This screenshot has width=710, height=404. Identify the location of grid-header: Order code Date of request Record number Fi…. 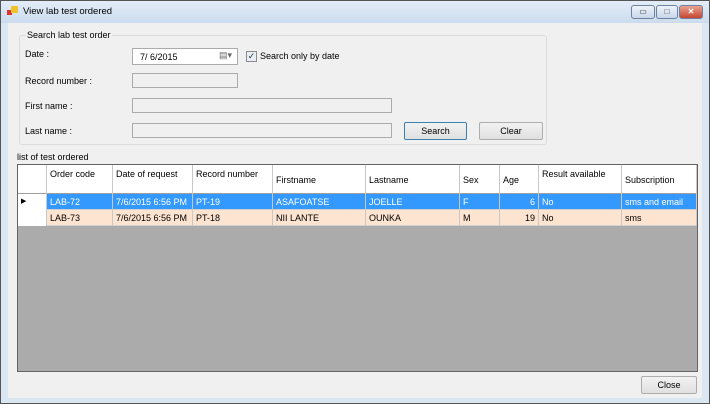
(357, 179).